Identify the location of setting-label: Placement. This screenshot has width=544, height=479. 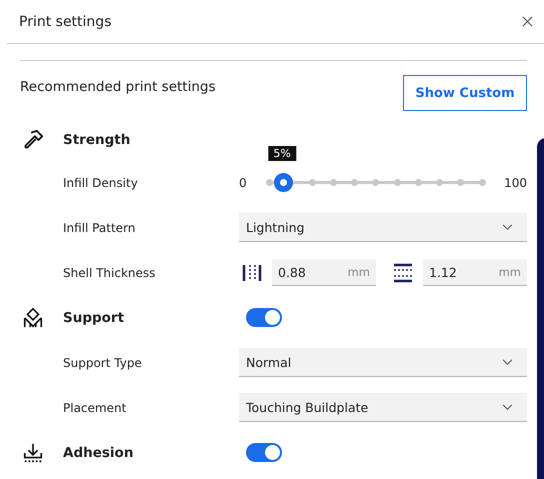
(95, 407).